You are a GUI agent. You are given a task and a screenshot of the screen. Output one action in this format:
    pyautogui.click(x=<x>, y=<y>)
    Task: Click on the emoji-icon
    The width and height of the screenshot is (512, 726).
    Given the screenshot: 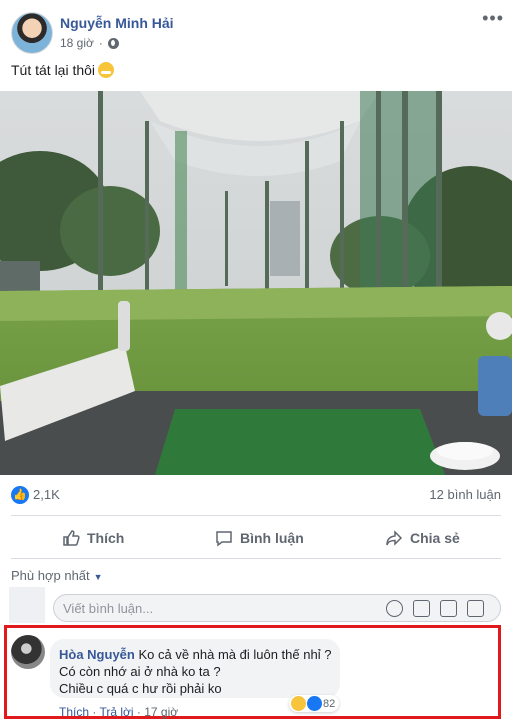 What is the action you would take?
    pyautogui.click(x=394, y=608)
    